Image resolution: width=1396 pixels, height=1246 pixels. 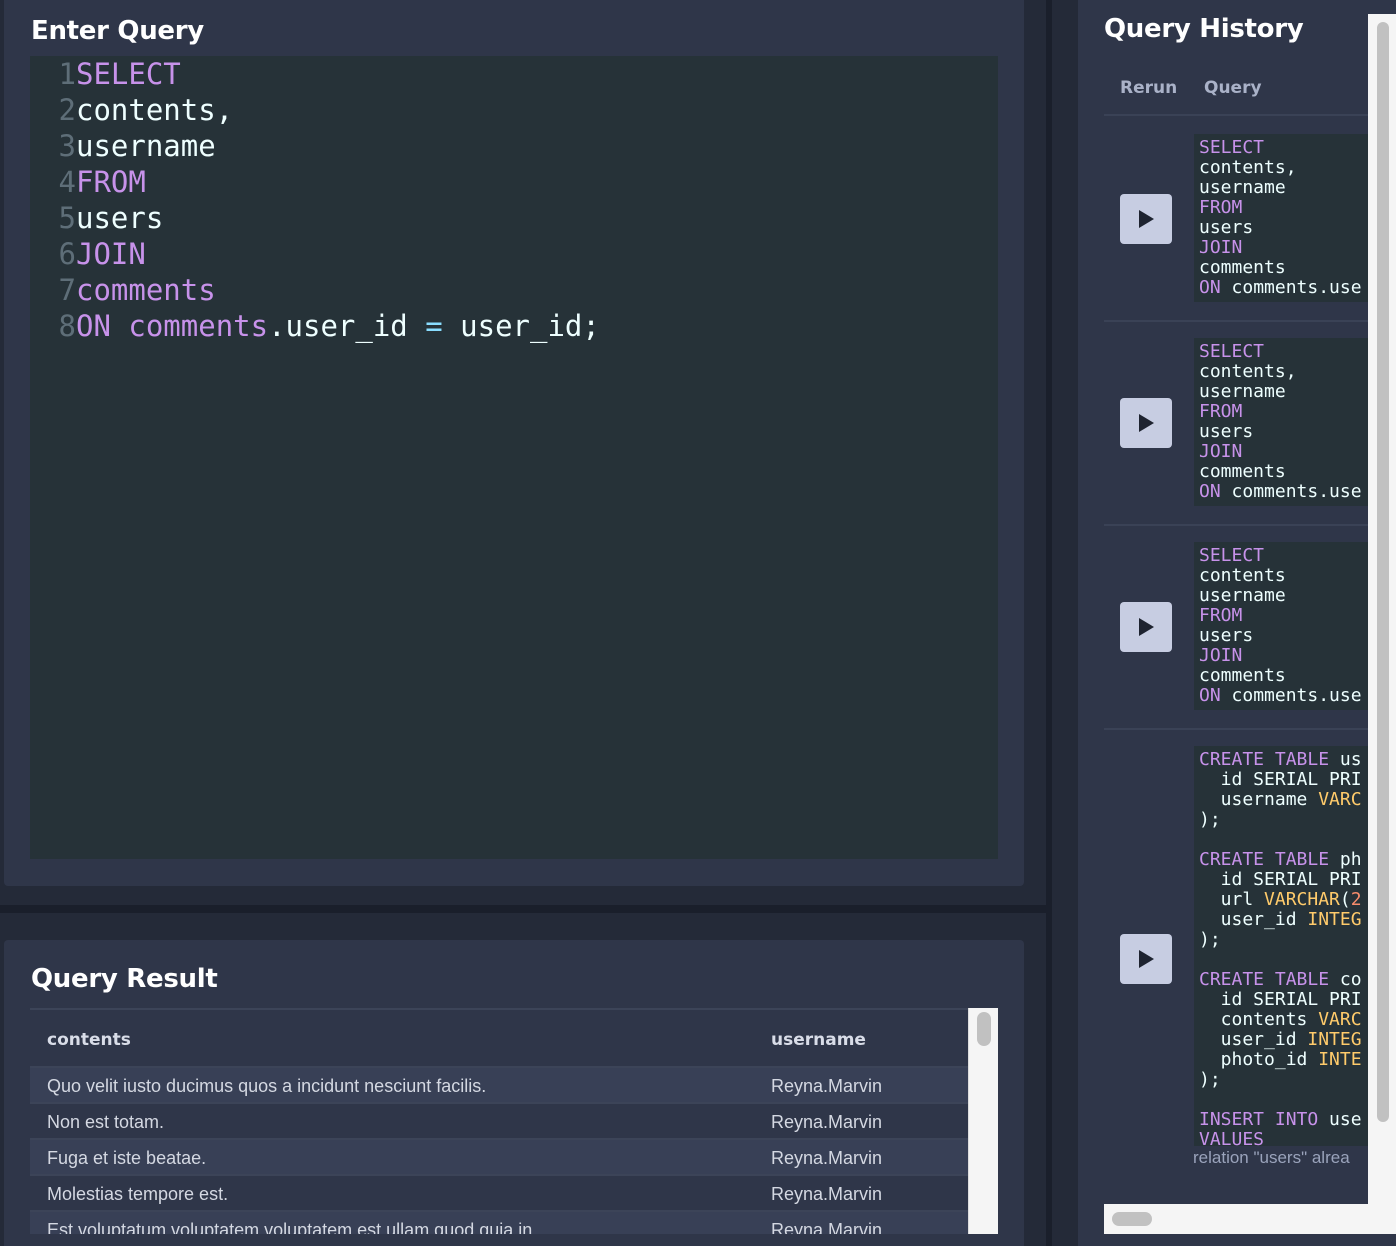 I want to click on code-token: comments.use, so click(x=1291, y=695).